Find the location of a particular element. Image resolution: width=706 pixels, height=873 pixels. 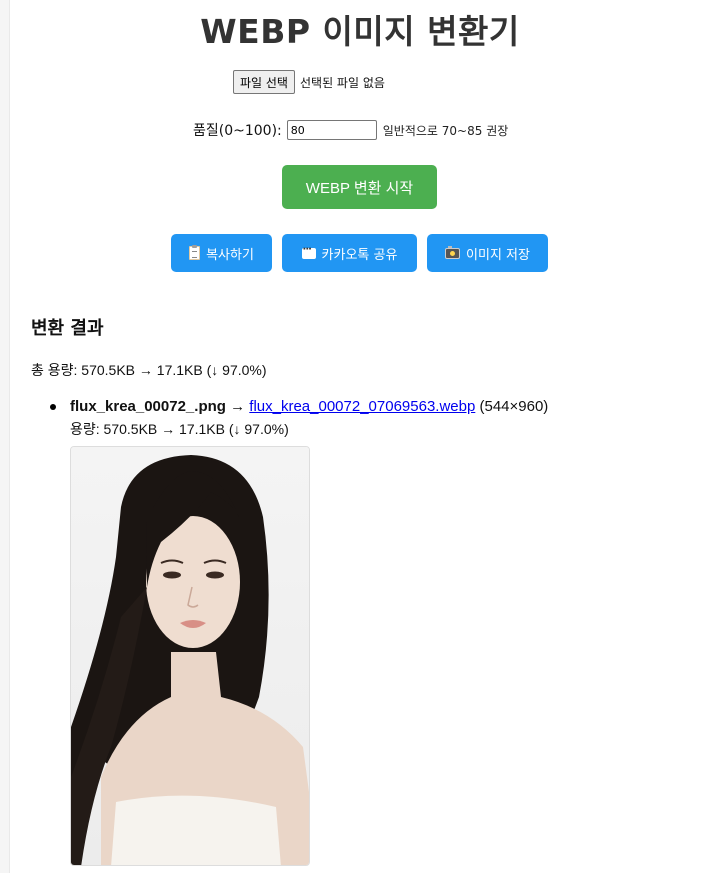

quality-row: 품질(0~100): 일반적으로 70~85 권장 is located at coordinates (350, 130).